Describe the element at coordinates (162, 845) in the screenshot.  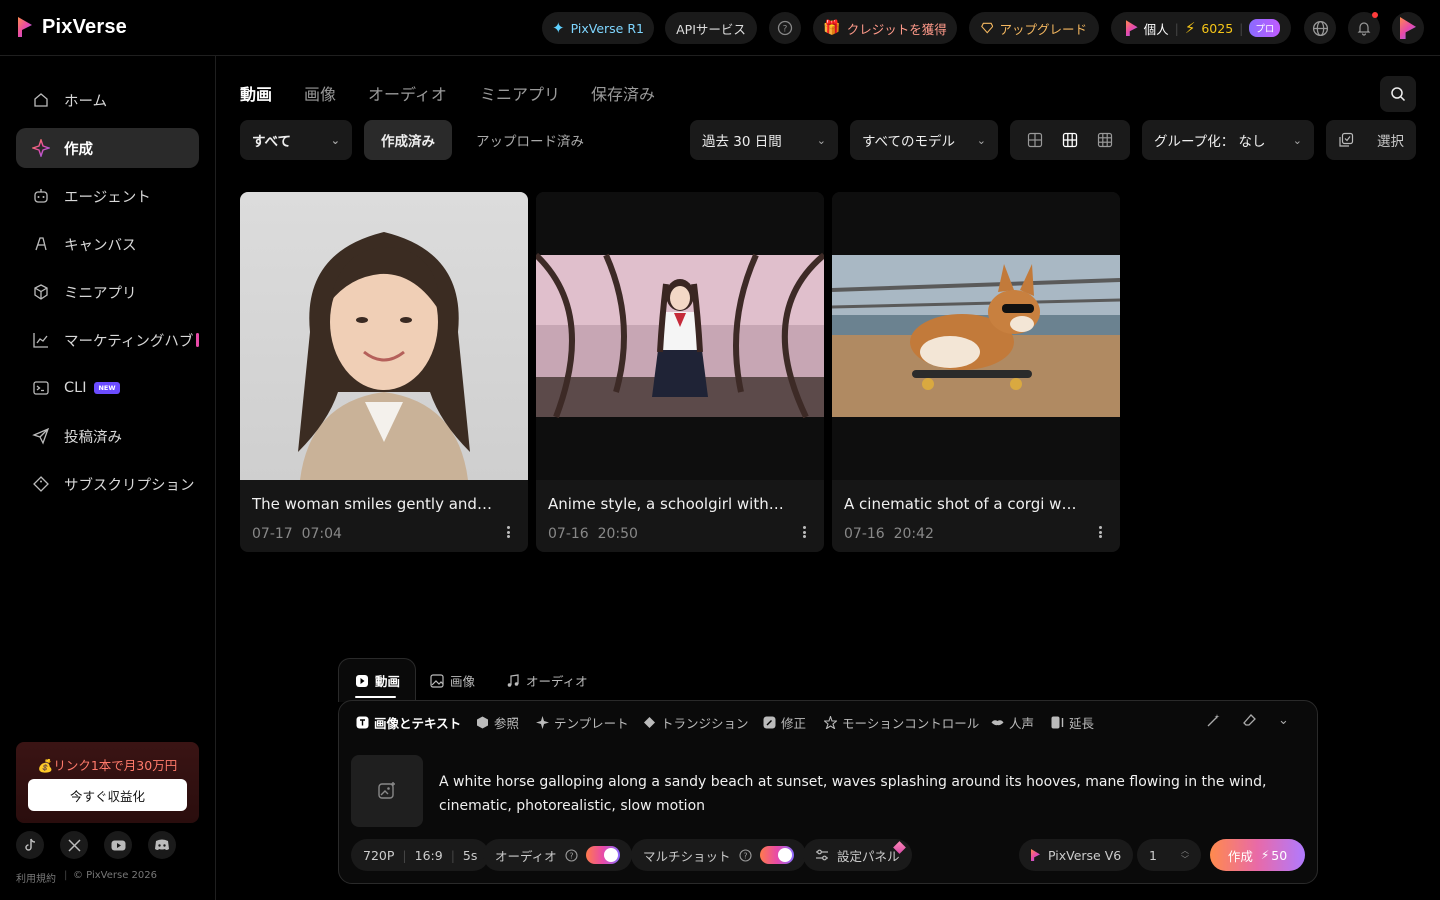
I see `discord-button` at that location.